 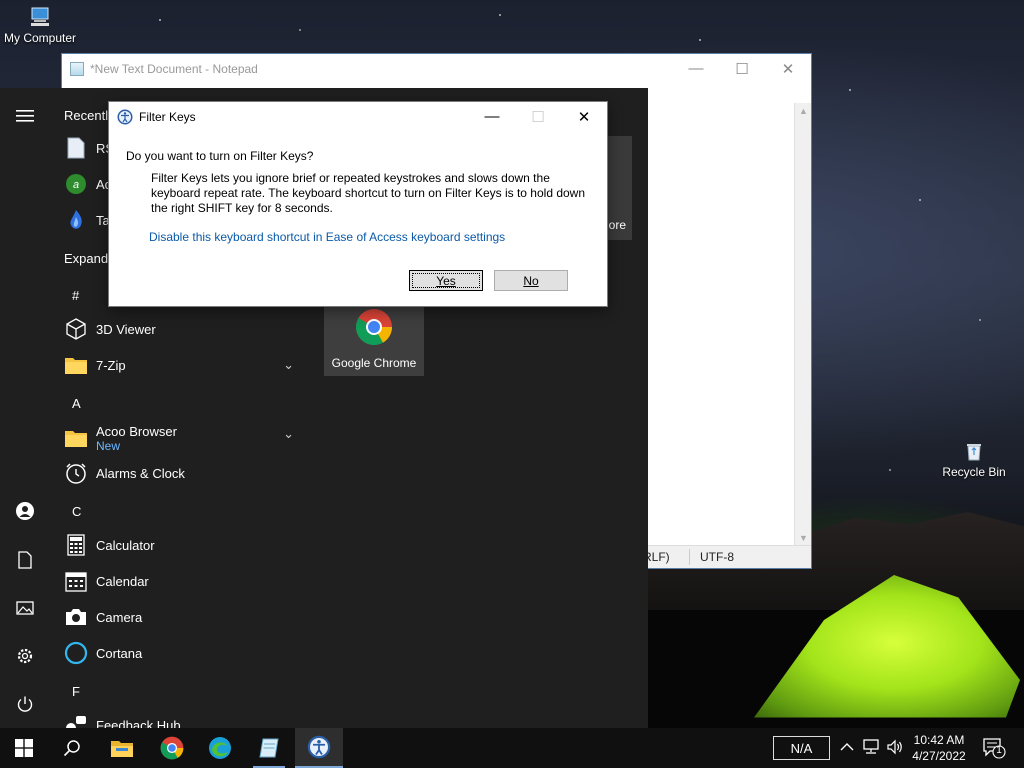 I want to click on hamburger-menu-icon, so click(x=25, y=116).